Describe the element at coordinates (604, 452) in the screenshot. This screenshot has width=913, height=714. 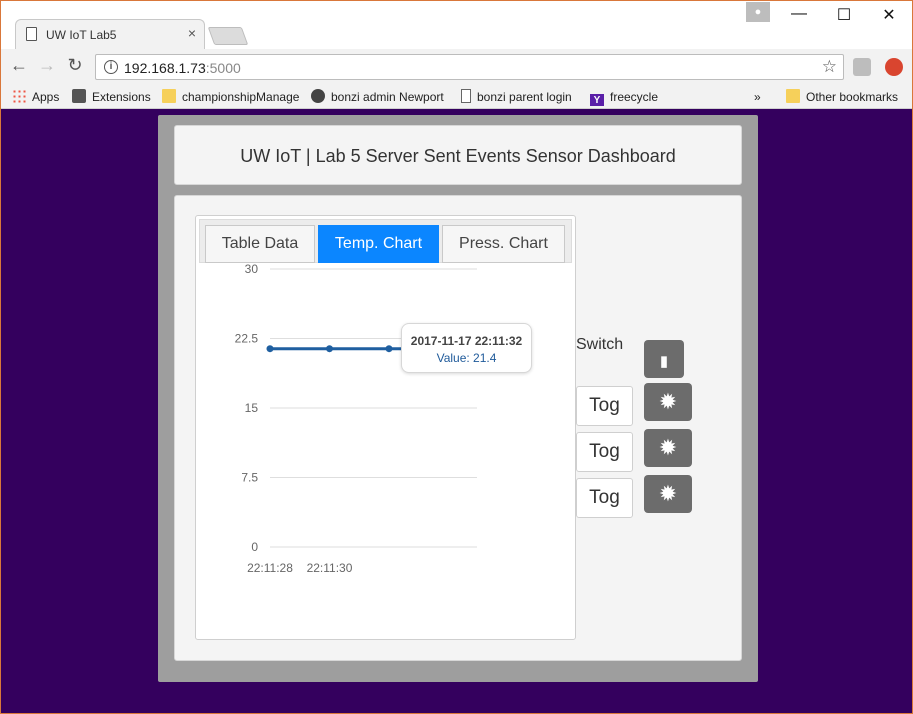
I see `toggle-button-2: Tog` at that location.